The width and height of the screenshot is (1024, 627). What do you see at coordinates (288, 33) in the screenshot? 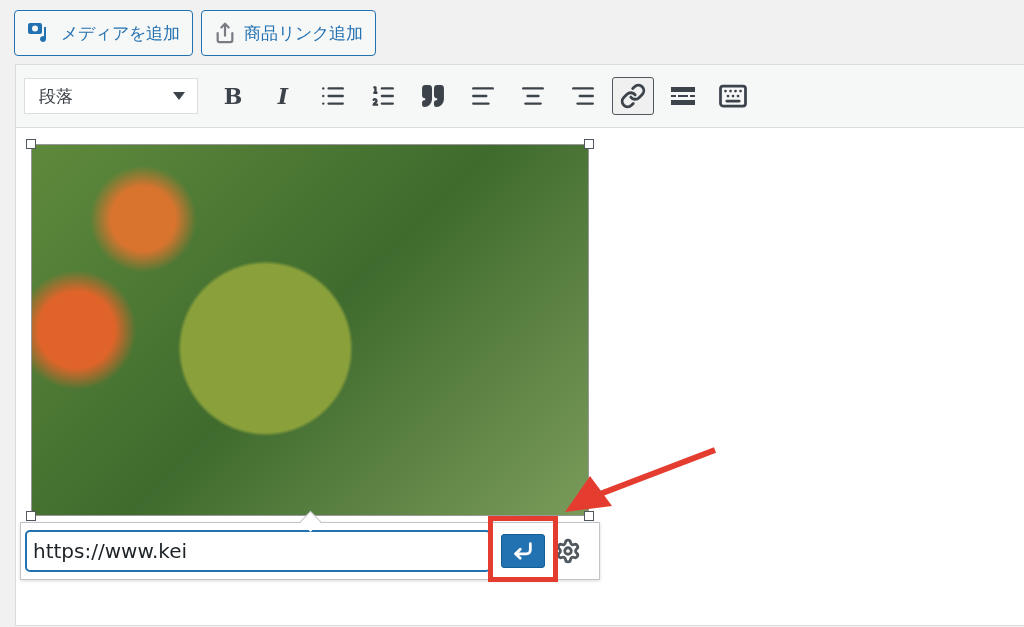
I see `add-product-link-button: 商品リンク追加` at bounding box center [288, 33].